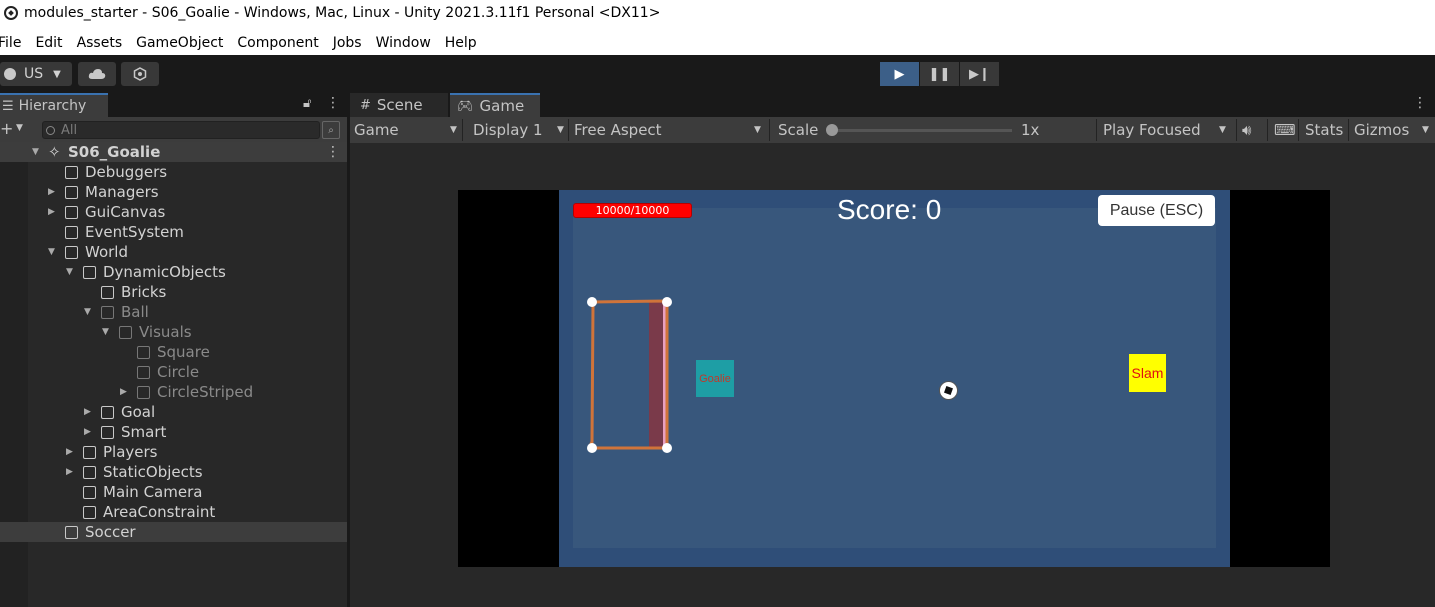 Image resolution: width=1435 pixels, height=607 pixels. Describe the element at coordinates (173, 412) in the screenshot. I see `hierarchy-item: ▶ Goal` at that location.